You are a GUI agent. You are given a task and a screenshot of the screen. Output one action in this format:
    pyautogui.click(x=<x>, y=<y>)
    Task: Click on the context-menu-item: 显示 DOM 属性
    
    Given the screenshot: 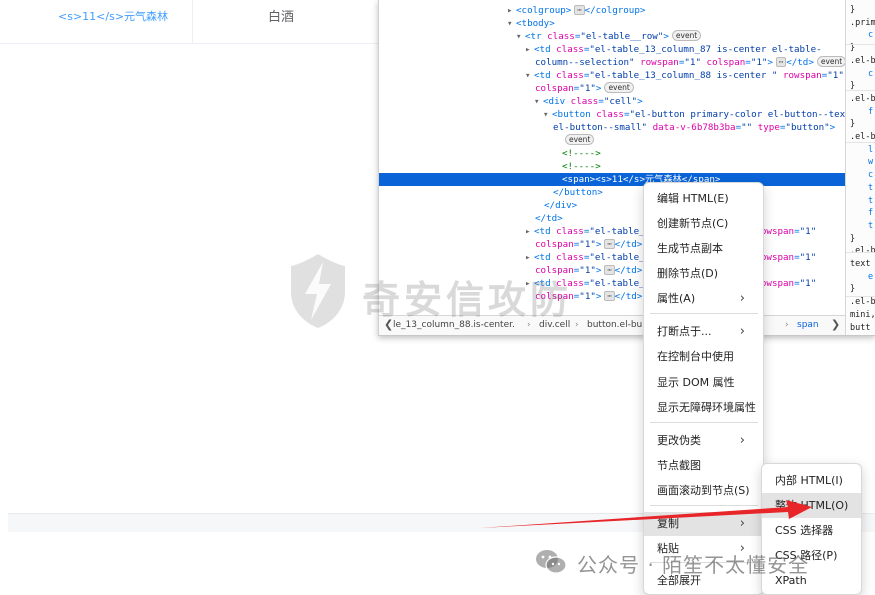 What is the action you would take?
    pyautogui.click(x=703, y=383)
    